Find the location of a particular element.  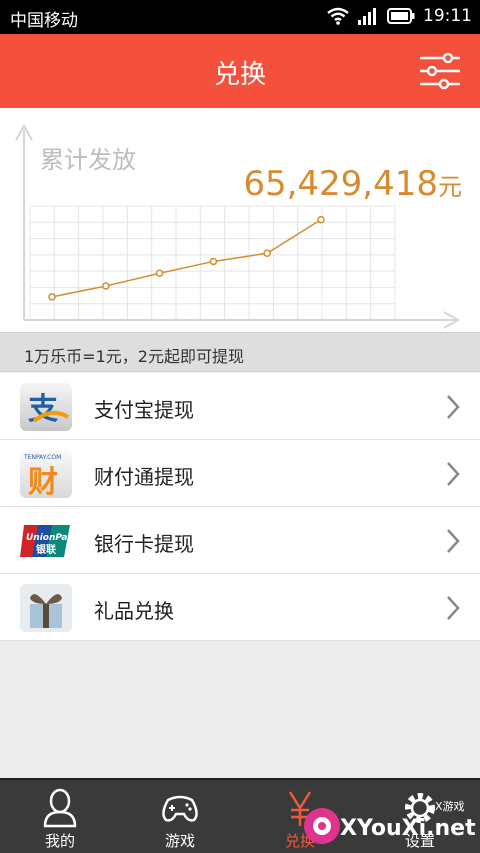

unionpay-caption: UnionPay is located at coordinates (49, 538).